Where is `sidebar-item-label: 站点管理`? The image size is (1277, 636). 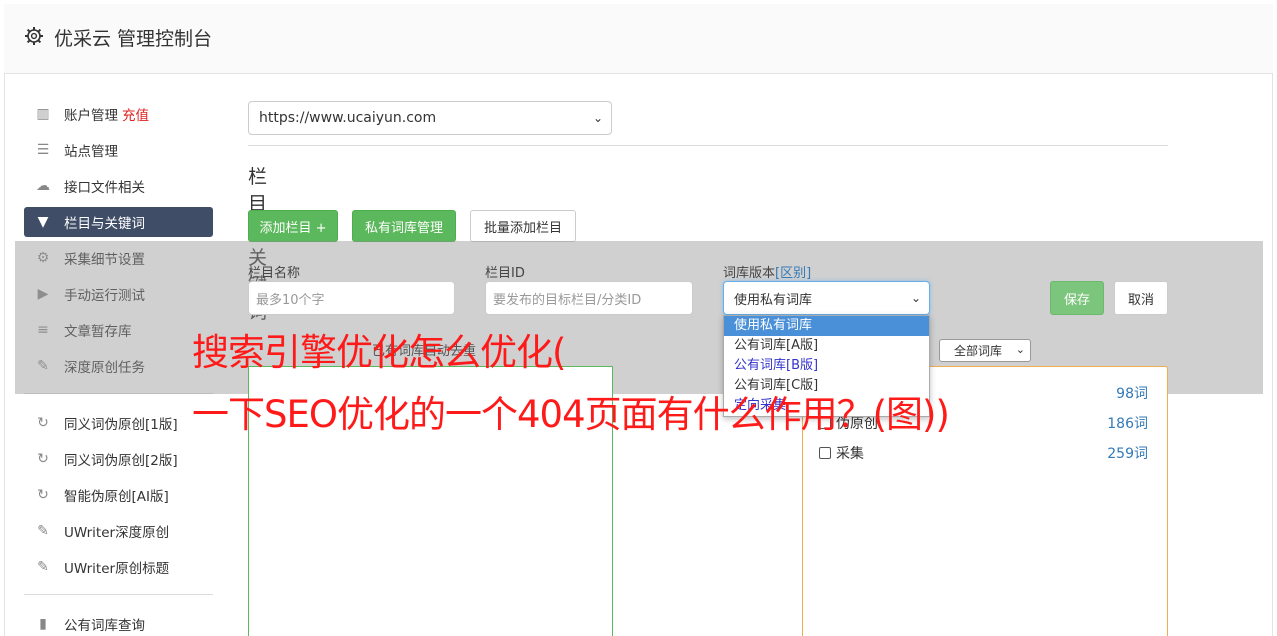 sidebar-item-label: 站点管理 is located at coordinates (91, 152).